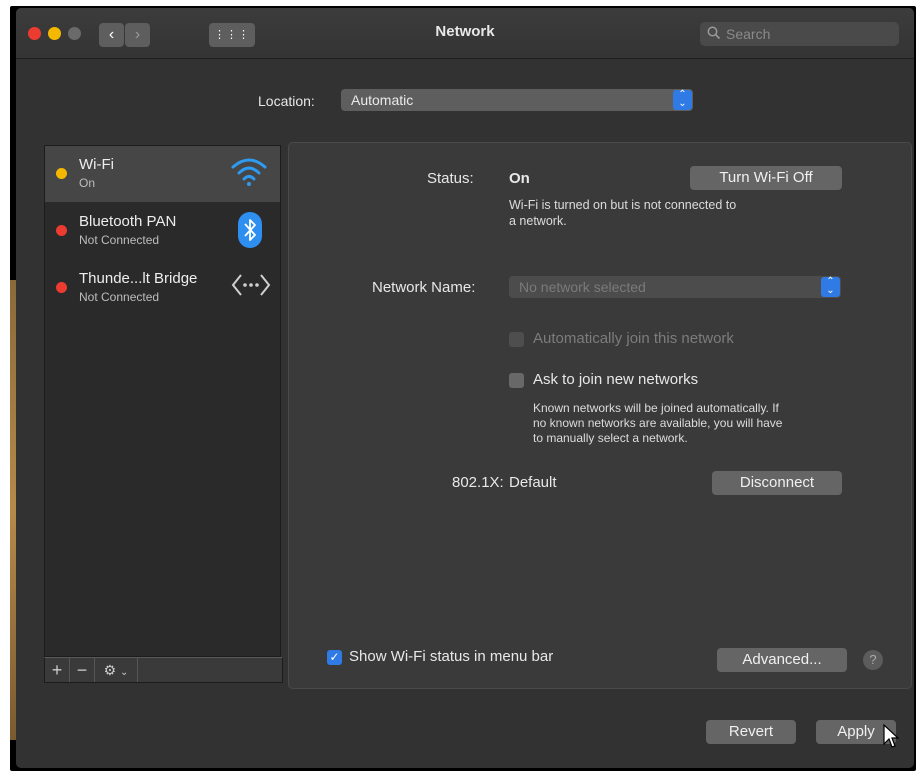 The height and width of the screenshot is (776, 923). What do you see at coordinates (110, 670) in the screenshot?
I see `gear-icon: ⚙` at bounding box center [110, 670].